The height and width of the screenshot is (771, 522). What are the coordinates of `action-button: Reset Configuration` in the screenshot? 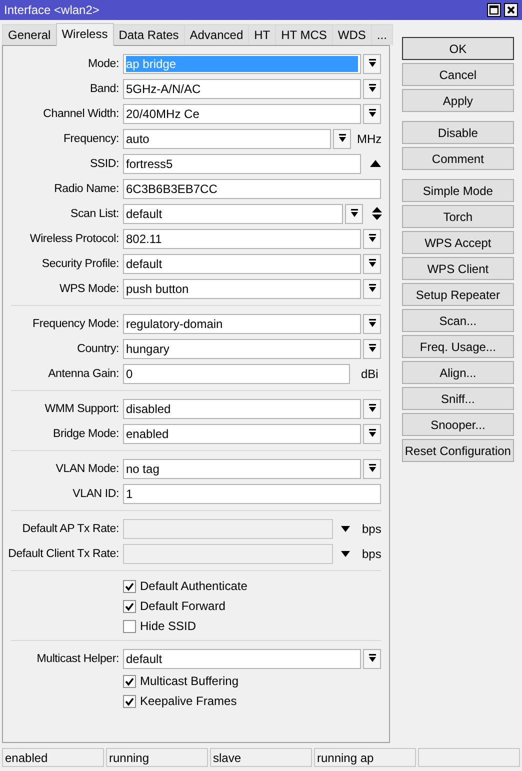 It's located at (458, 450).